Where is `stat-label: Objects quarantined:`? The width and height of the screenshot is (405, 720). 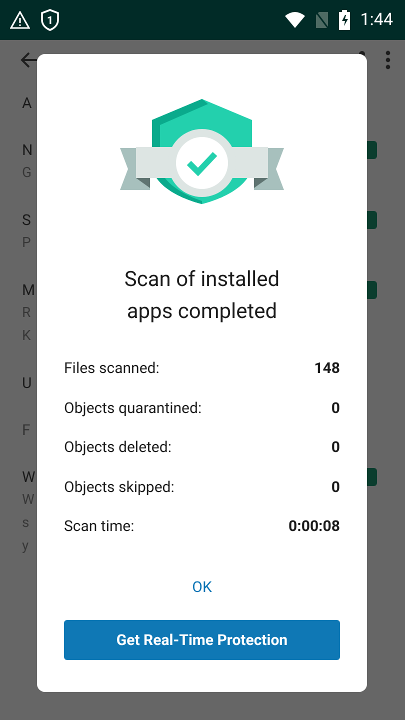 stat-label: Objects quarantined: is located at coordinates (133, 408).